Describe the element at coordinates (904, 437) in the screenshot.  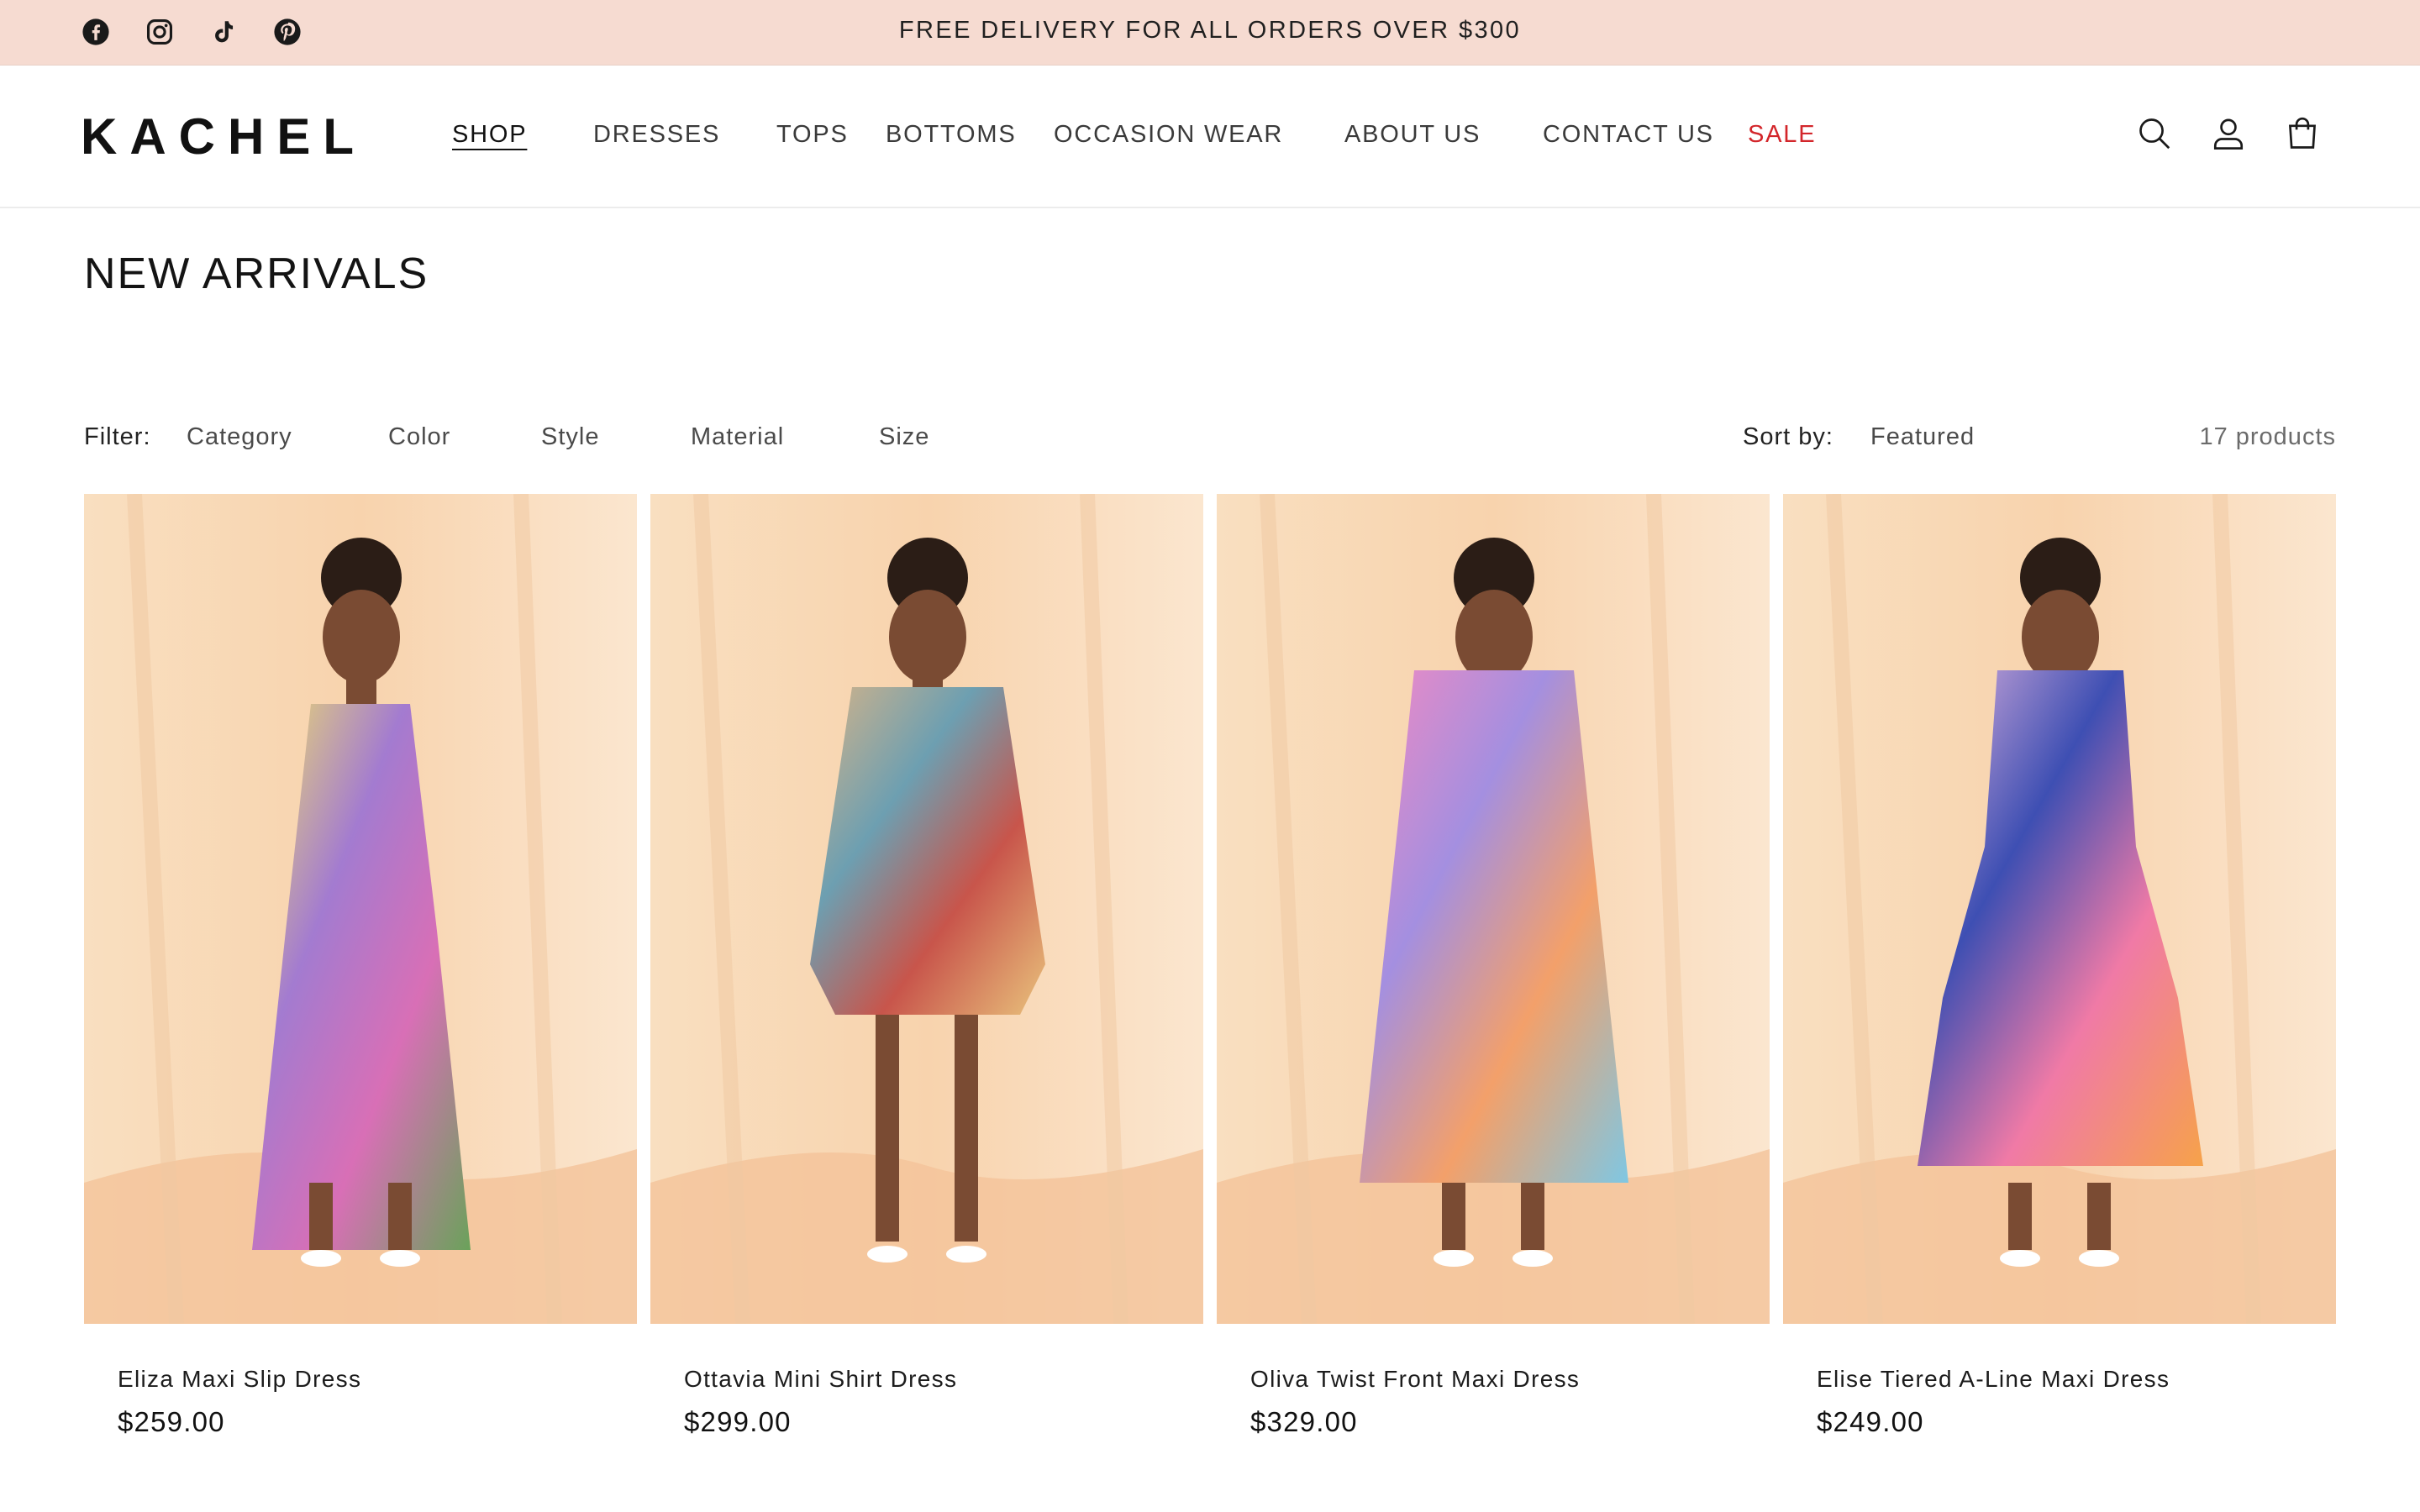
I see `filter-size: Size` at that location.